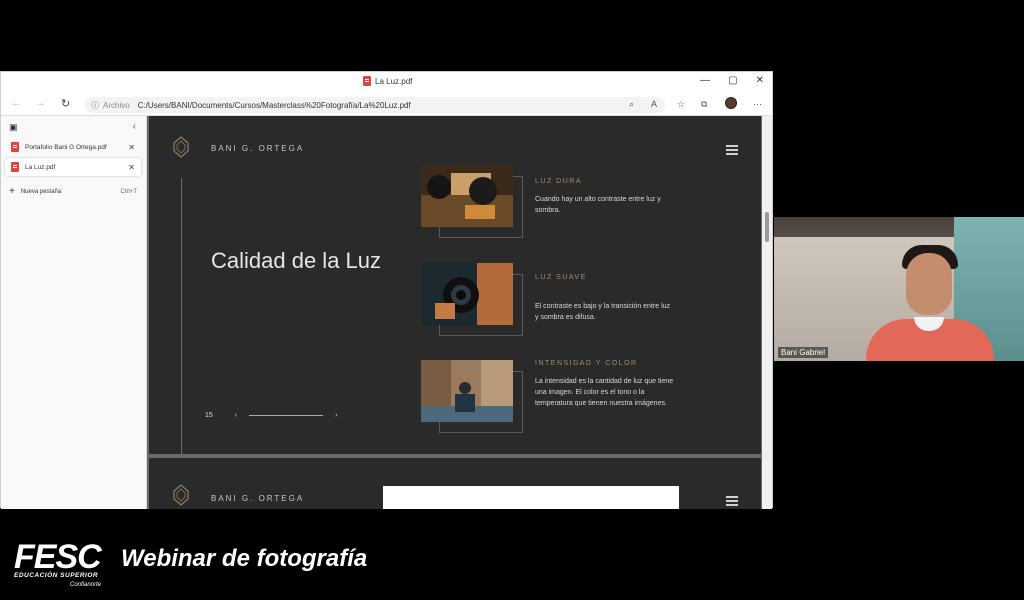 The image size is (1024, 600). I want to click on pdf-page-next: BANI G. ORTEGA, so click(455, 483).